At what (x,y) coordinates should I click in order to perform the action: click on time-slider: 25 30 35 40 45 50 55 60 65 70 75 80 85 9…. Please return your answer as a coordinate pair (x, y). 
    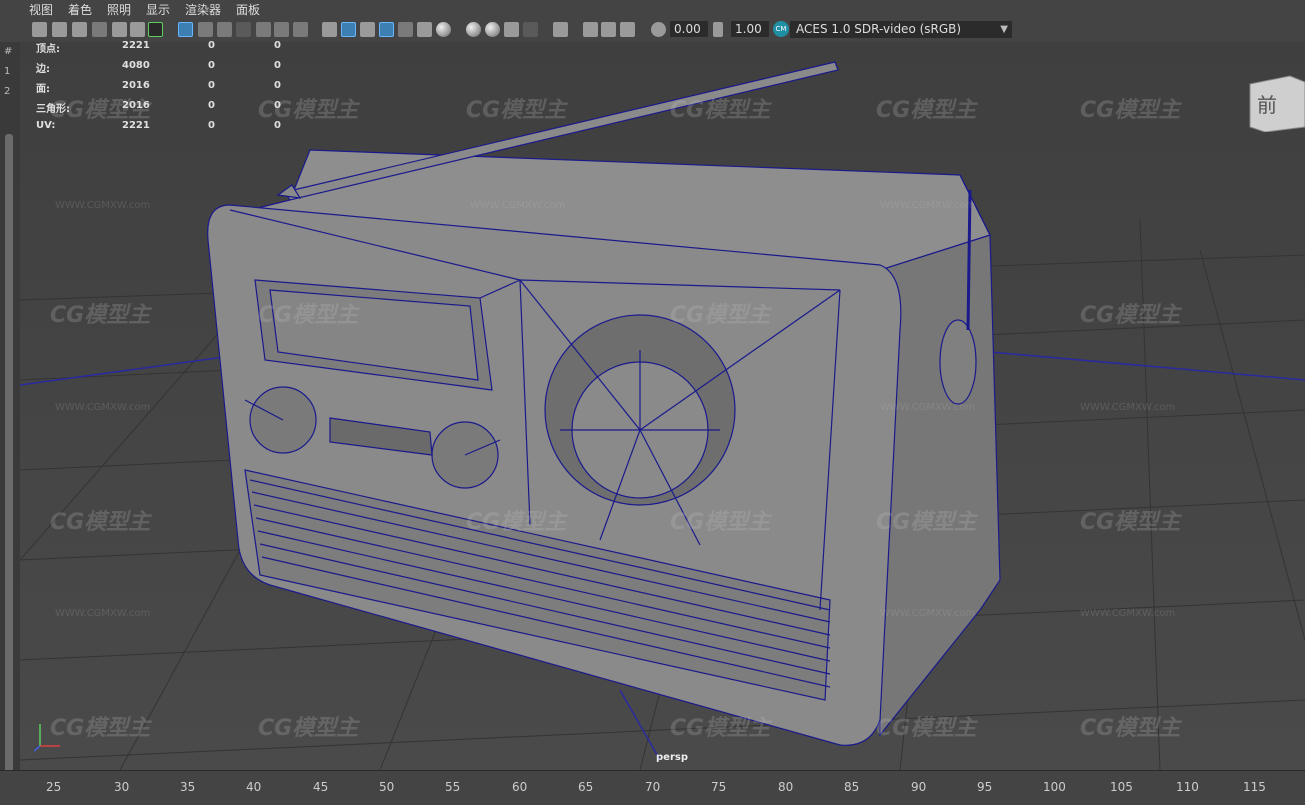
    Looking at the image, I should click on (652, 787).